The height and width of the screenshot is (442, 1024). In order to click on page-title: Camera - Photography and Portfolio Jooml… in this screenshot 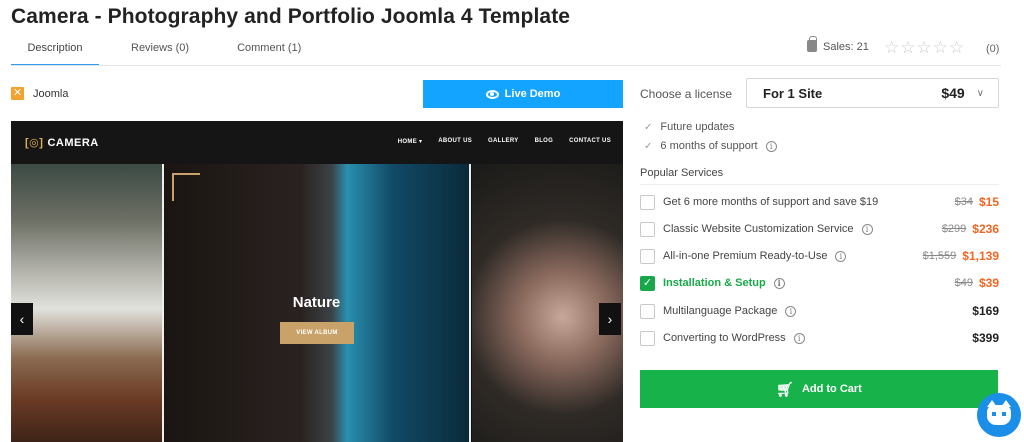, I will do `click(291, 16)`.